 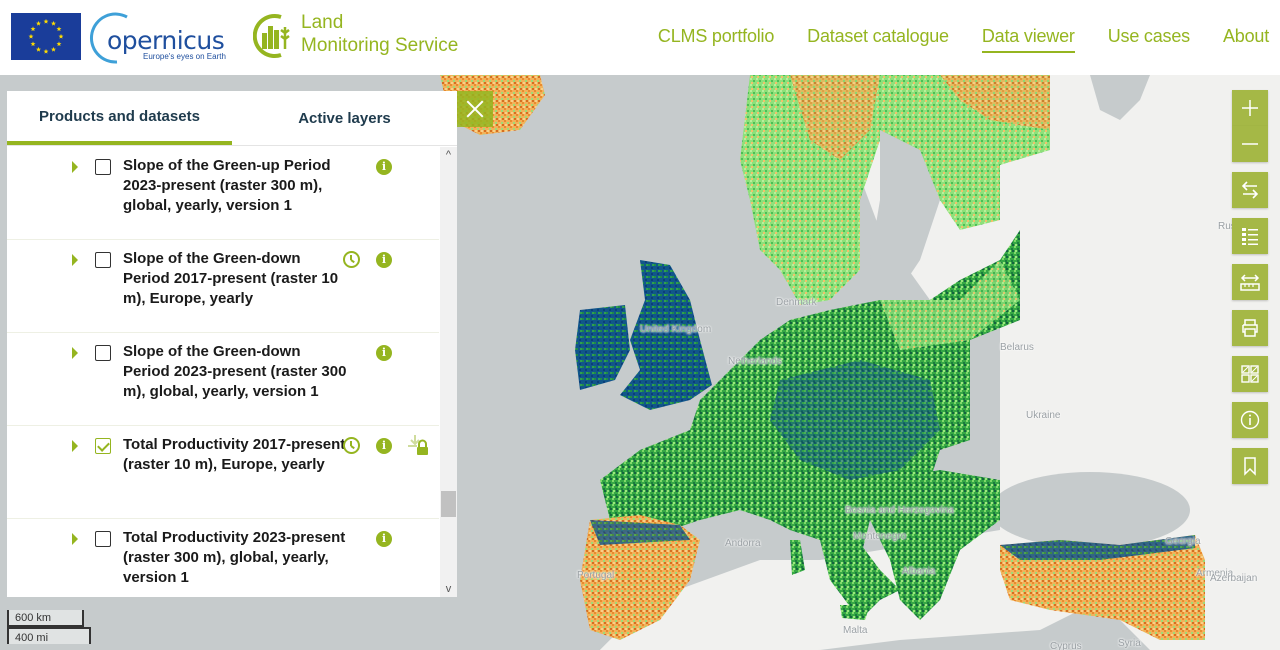 What do you see at coordinates (1066, 645) in the screenshot?
I see `map-label-cyprus: Cyprus` at bounding box center [1066, 645].